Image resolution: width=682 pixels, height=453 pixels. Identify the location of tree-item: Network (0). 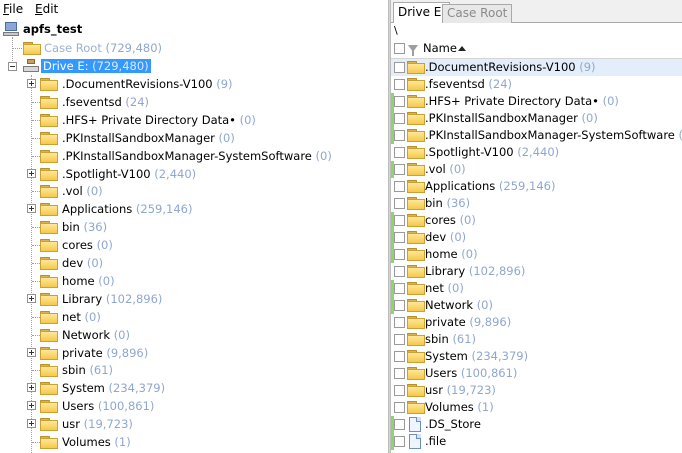
(96, 335).